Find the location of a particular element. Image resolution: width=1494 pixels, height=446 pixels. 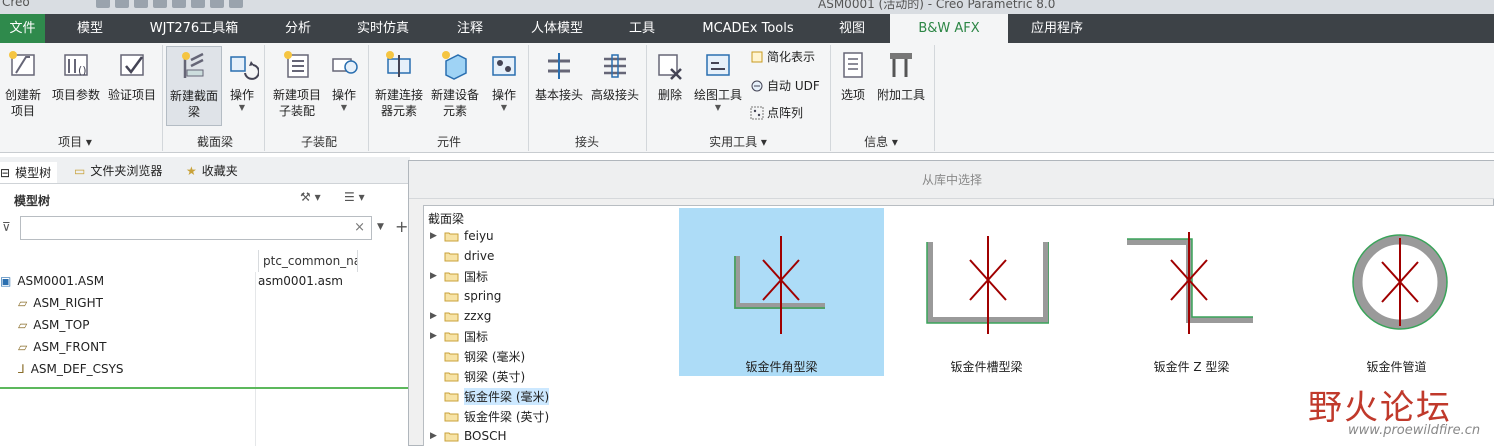

tab-annotate: 注释 is located at coordinates (470, 28).